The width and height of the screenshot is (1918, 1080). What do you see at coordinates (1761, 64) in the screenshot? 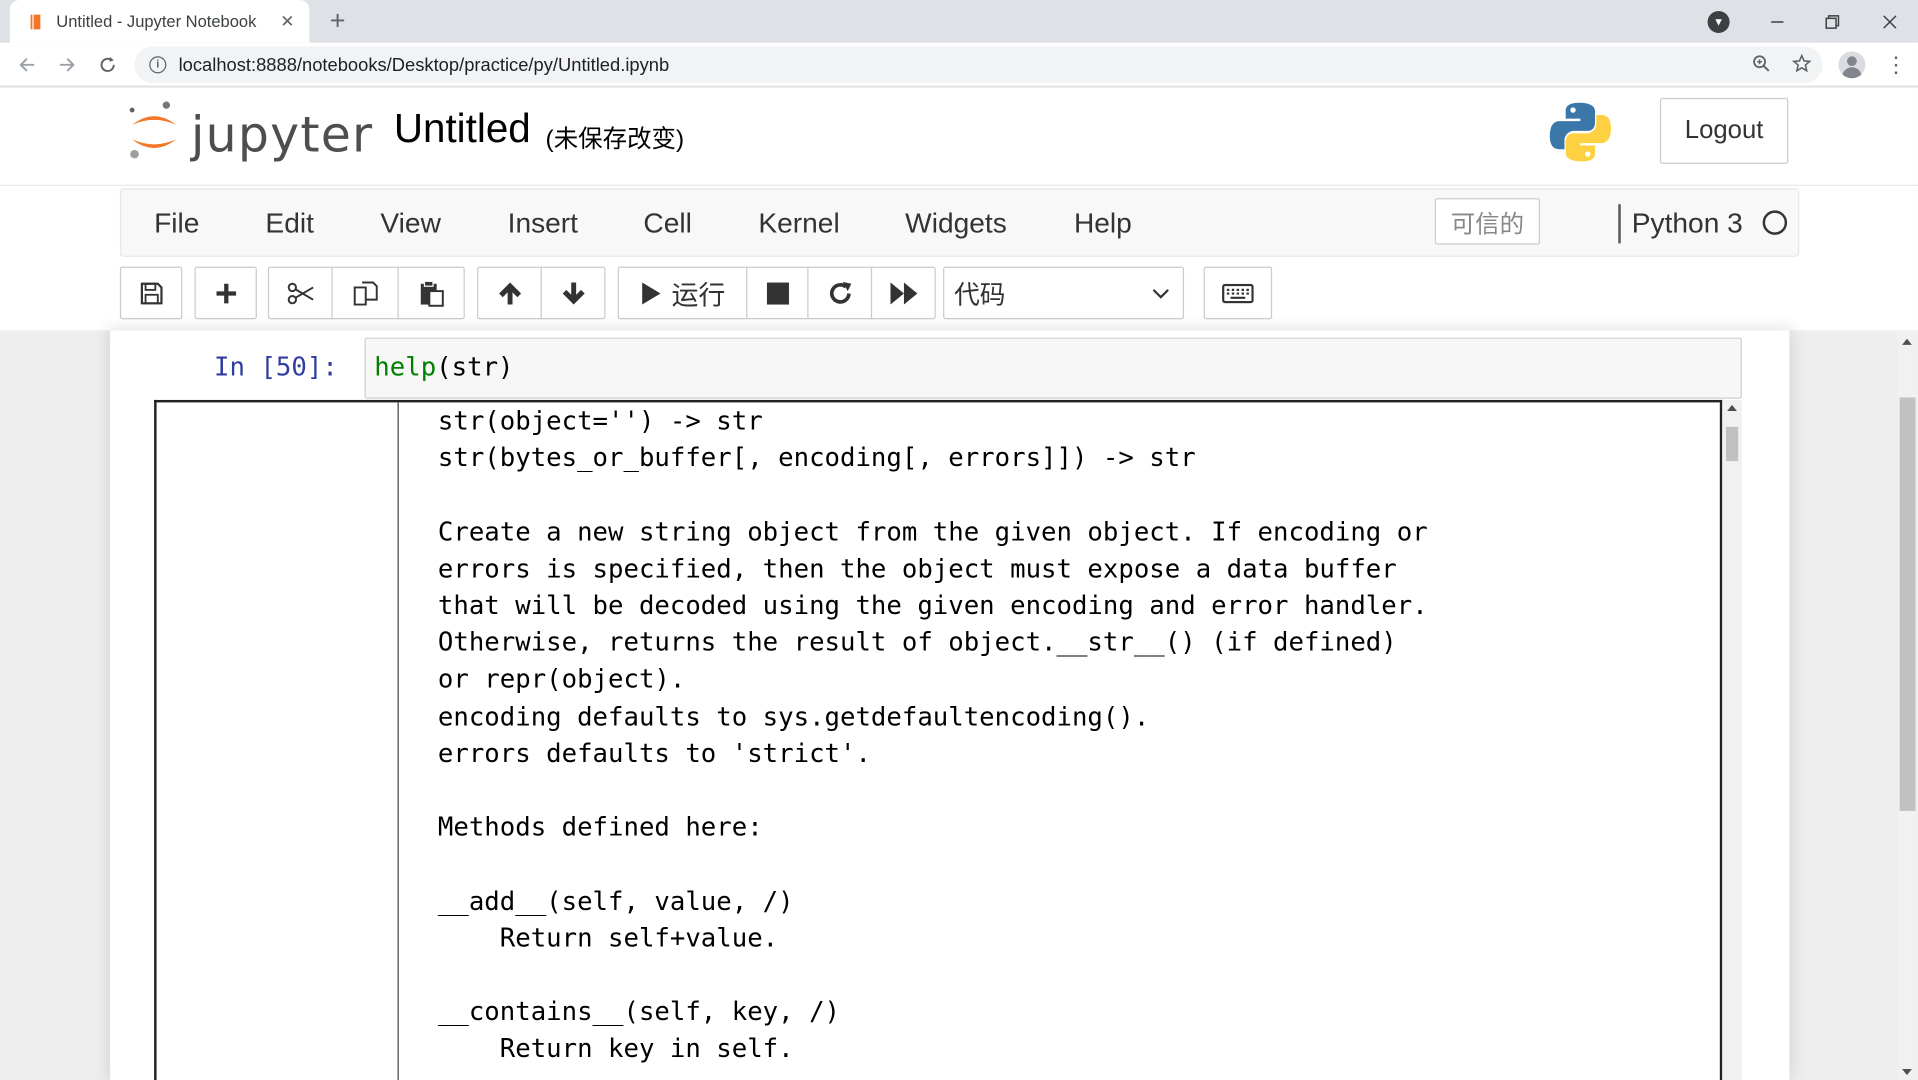
I see `zoom-icon` at bounding box center [1761, 64].